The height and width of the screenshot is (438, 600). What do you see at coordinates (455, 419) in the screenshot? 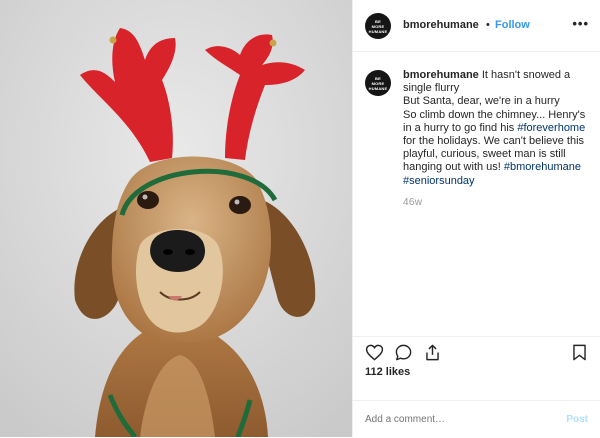
I see `comment-input` at bounding box center [455, 419].